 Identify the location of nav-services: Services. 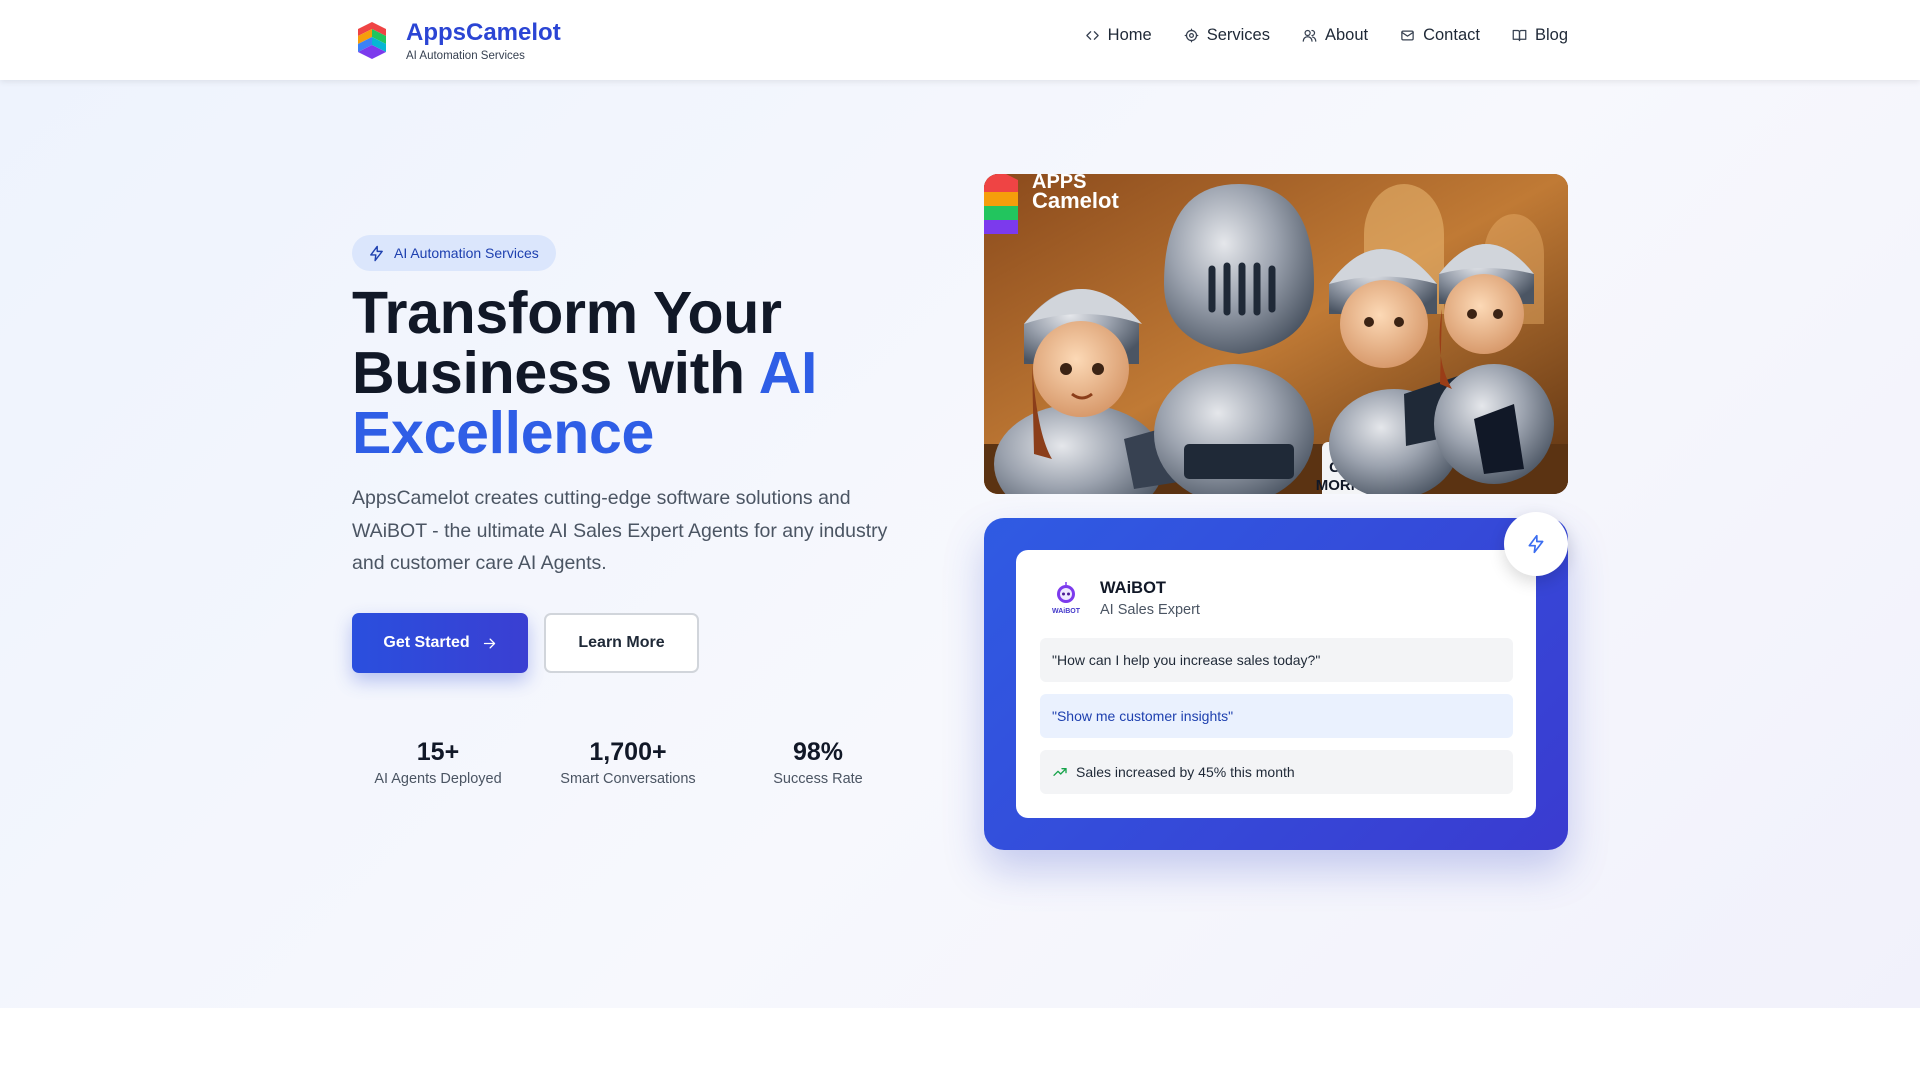
(1227, 35).